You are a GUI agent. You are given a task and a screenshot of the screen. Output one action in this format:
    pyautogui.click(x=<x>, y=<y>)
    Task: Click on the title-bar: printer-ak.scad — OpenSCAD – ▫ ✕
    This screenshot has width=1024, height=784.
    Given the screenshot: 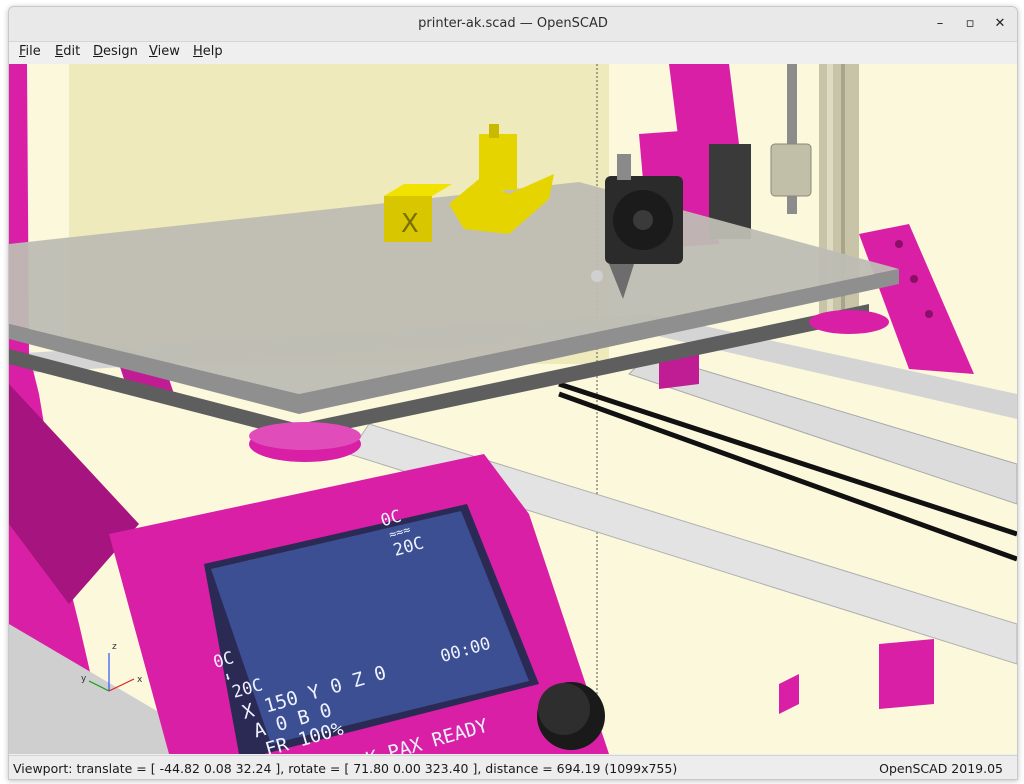 What is the action you would take?
    pyautogui.click(x=513, y=24)
    